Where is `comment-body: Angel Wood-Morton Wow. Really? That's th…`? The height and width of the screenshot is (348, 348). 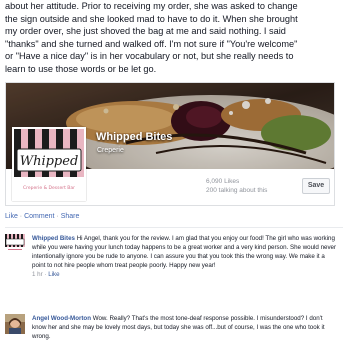 comment-body: Angel Wood-Morton Wow. Really? That's th… is located at coordinates (184, 327).